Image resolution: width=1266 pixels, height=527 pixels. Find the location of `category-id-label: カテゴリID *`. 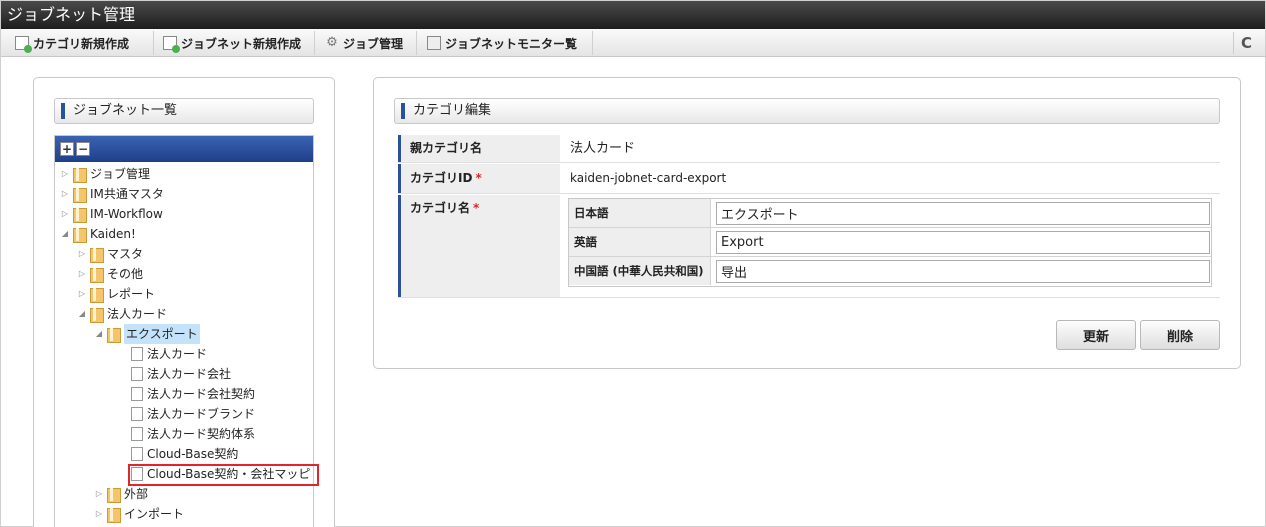

category-id-label: カテゴリID * is located at coordinates (479, 178).